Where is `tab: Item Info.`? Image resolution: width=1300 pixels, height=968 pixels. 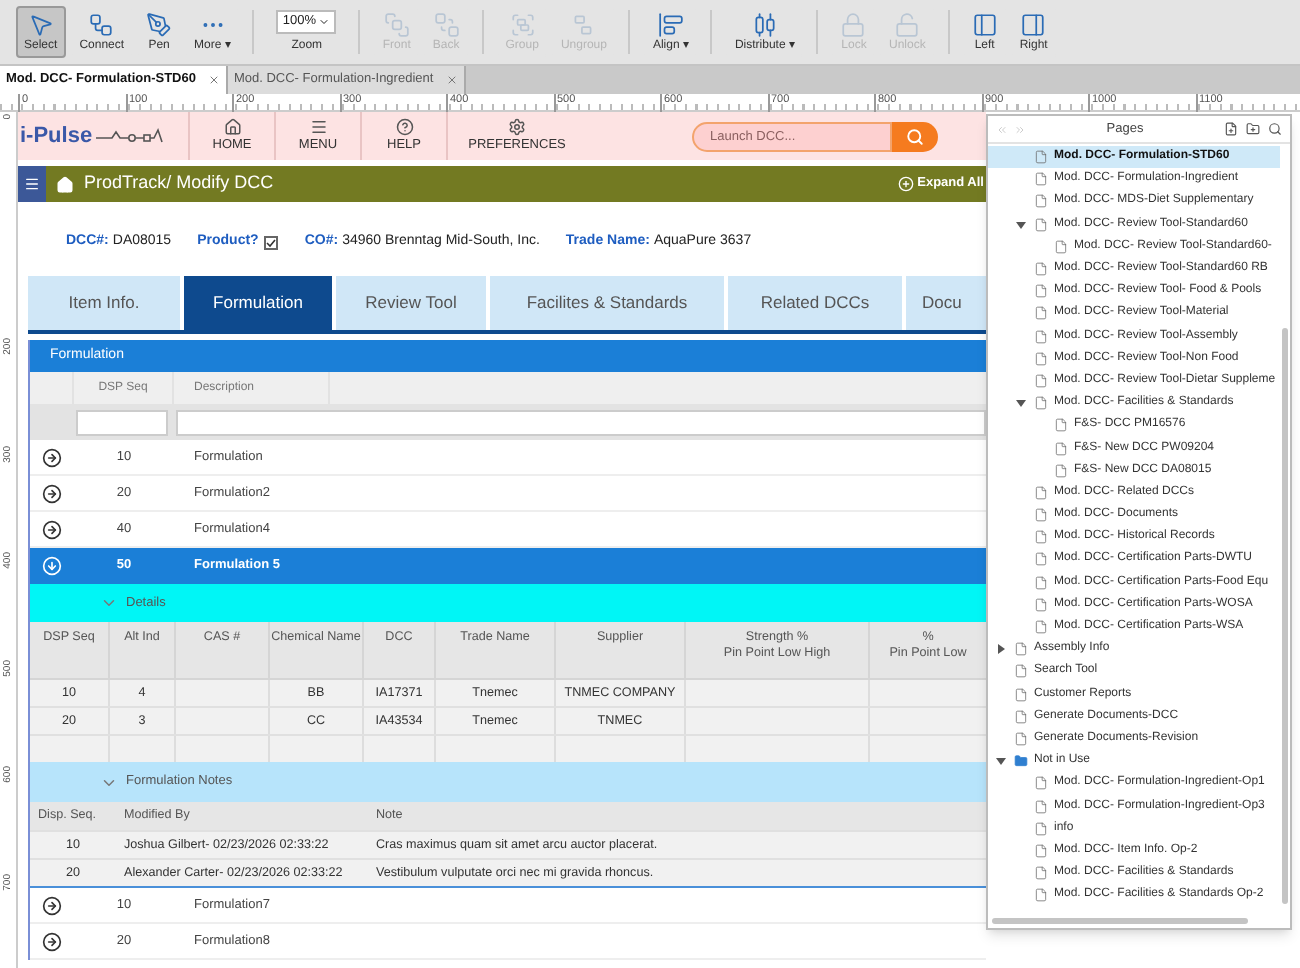 tab: Item Info. is located at coordinates (104, 303).